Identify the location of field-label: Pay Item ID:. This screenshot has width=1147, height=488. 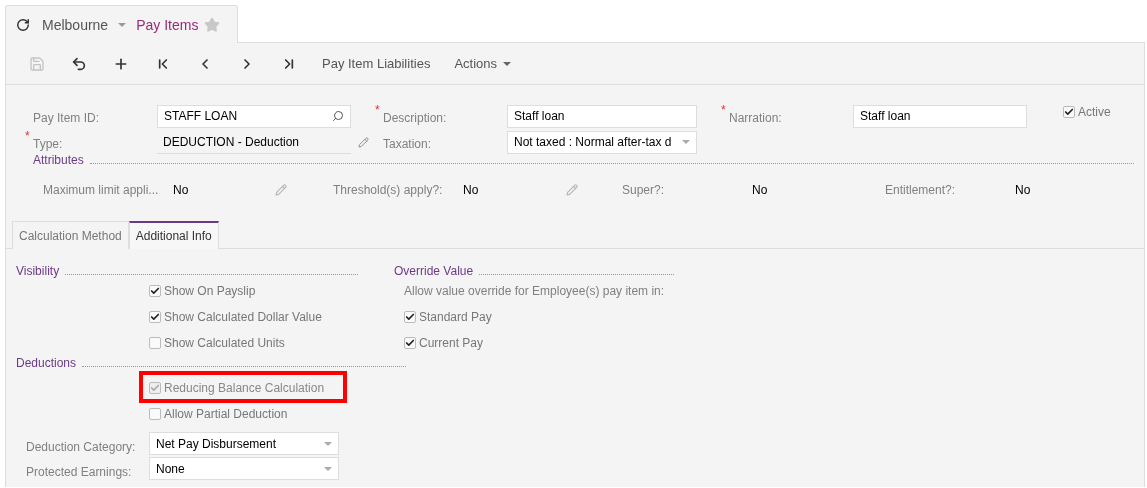
(67, 117).